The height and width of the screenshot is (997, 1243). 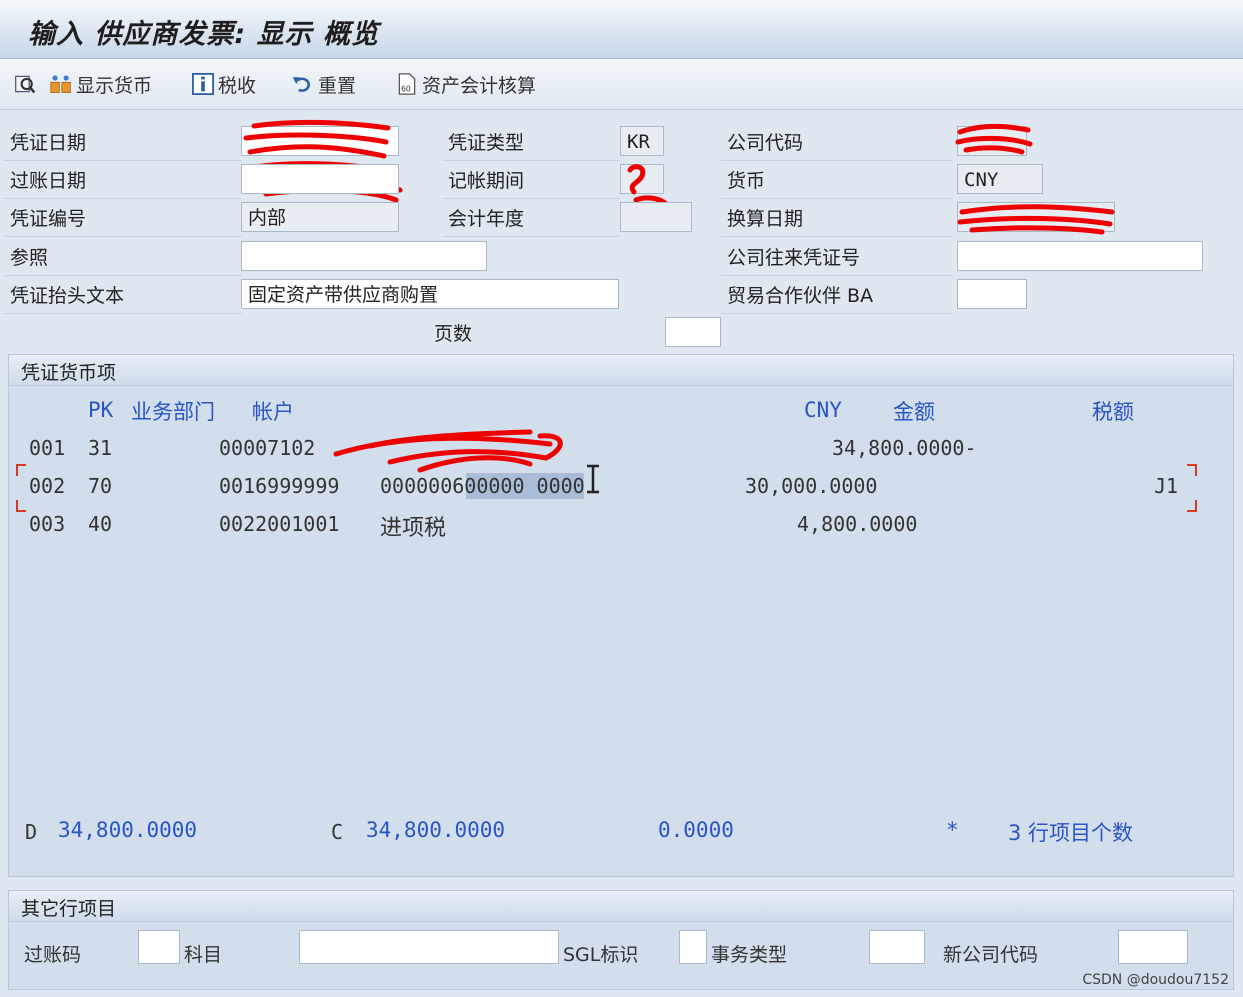 What do you see at coordinates (621, 84) in the screenshot?
I see `toolbar: 显示货币 税收 重置 60 资产会计核算` at bounding box center [621, 84].